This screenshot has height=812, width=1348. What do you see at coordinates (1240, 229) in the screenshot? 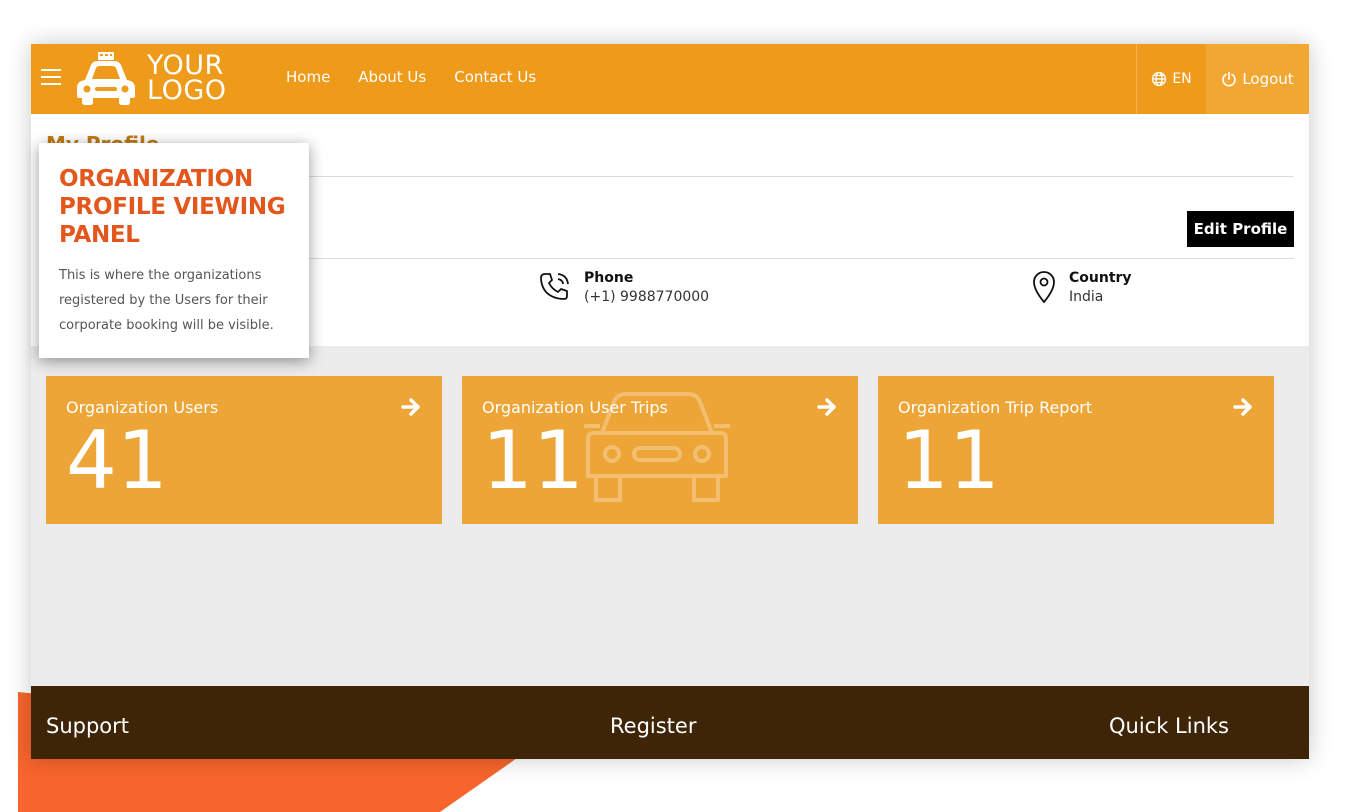
I see `edit-profile-button: Edit Profile` at bounding box center [1240, 229].